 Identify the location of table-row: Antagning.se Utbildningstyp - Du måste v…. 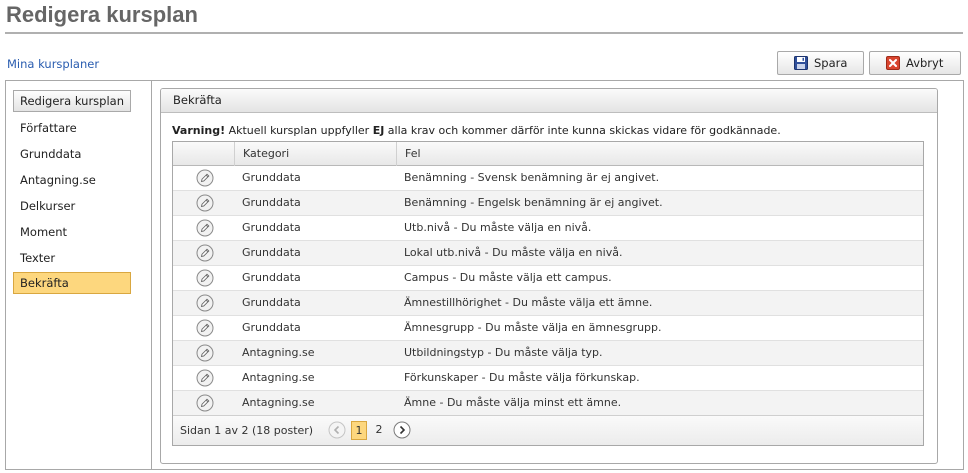
(548, 353).